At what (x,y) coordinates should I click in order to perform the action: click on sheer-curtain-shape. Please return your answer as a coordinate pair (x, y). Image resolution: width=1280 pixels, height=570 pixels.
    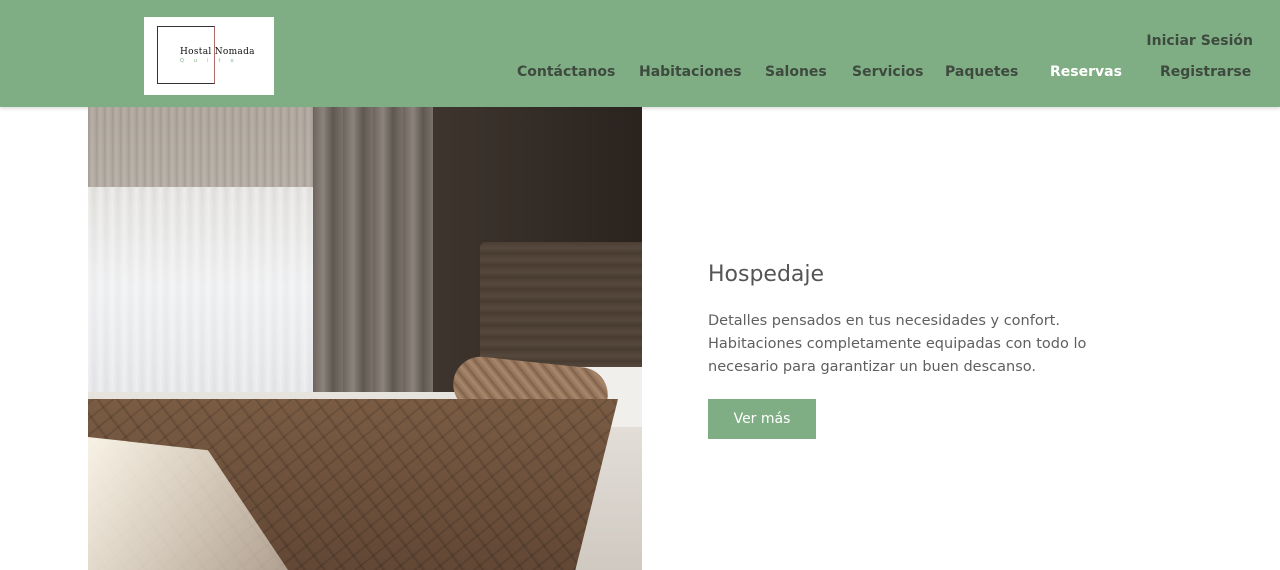
    Looking at the image, I should click on (200, 297).